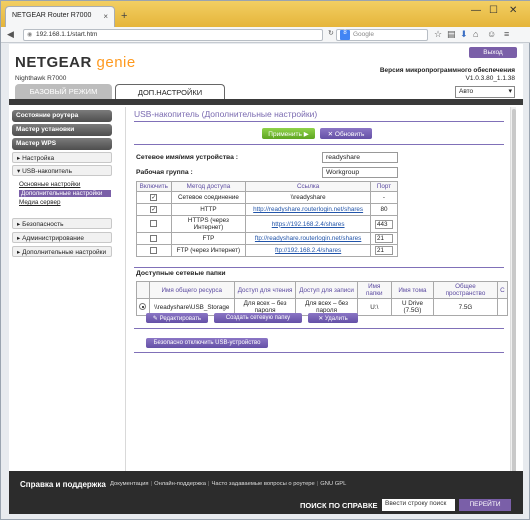 Image resolution: width=530 pixels, height=520 pixels. What do you see at coordinates (466, 91) in the screenshot?
I see `language-value: Авто` at bounding box center [466, 91].